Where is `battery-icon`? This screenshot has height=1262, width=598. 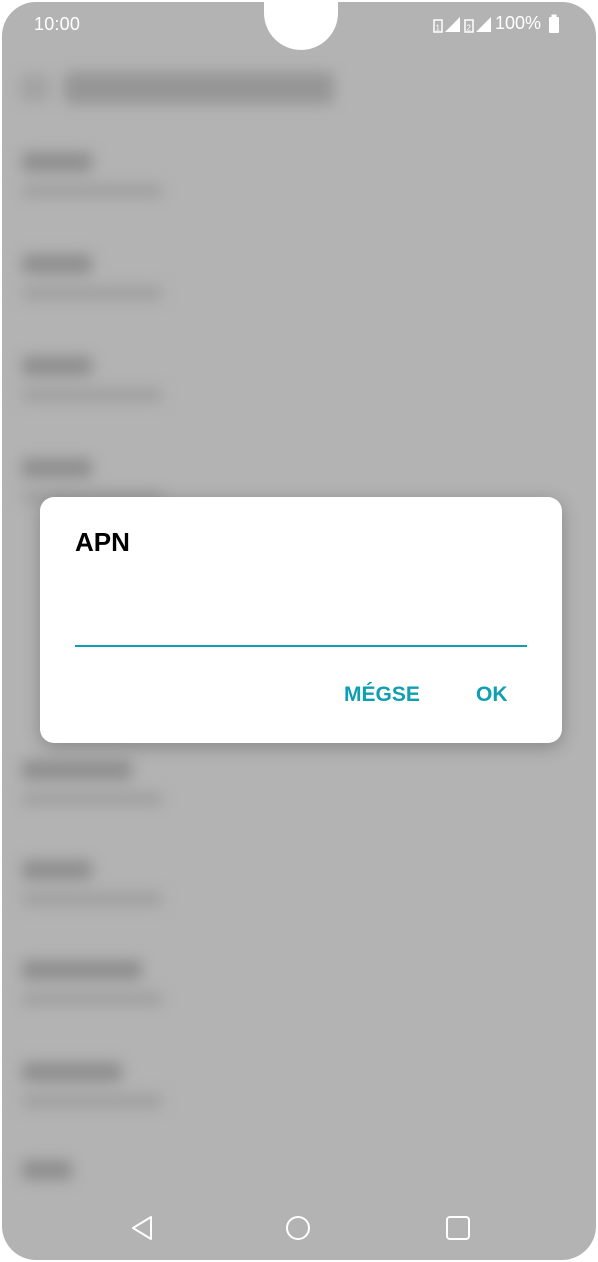 battery-icon is located at coordinates (554, 23).